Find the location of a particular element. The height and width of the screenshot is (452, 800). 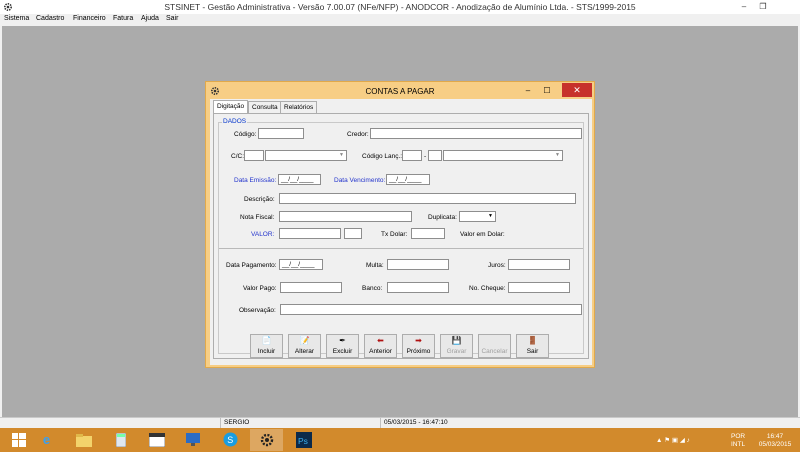

clock: 16:47 05/03/2015 is located at coordinates (775, 442).